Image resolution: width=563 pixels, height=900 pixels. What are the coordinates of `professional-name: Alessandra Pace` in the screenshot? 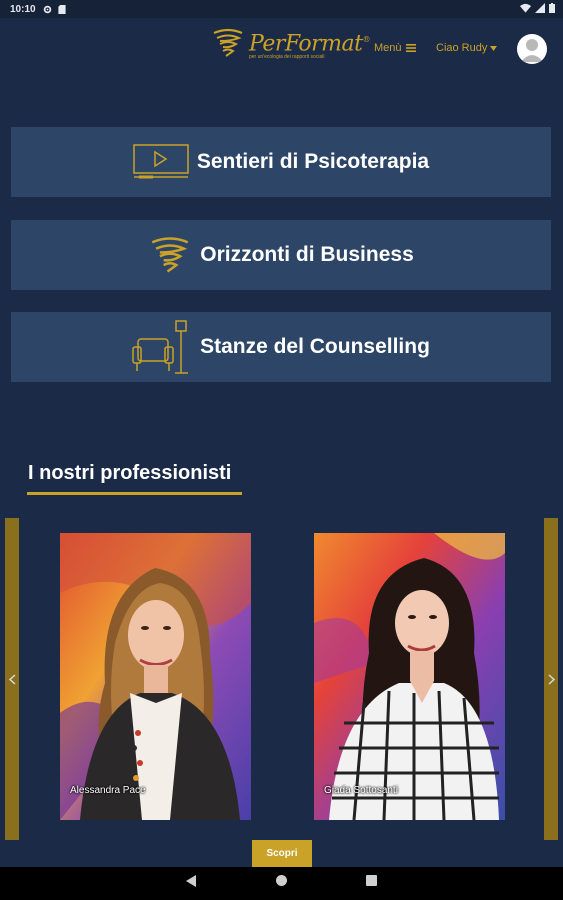 It's located at (108, 790).